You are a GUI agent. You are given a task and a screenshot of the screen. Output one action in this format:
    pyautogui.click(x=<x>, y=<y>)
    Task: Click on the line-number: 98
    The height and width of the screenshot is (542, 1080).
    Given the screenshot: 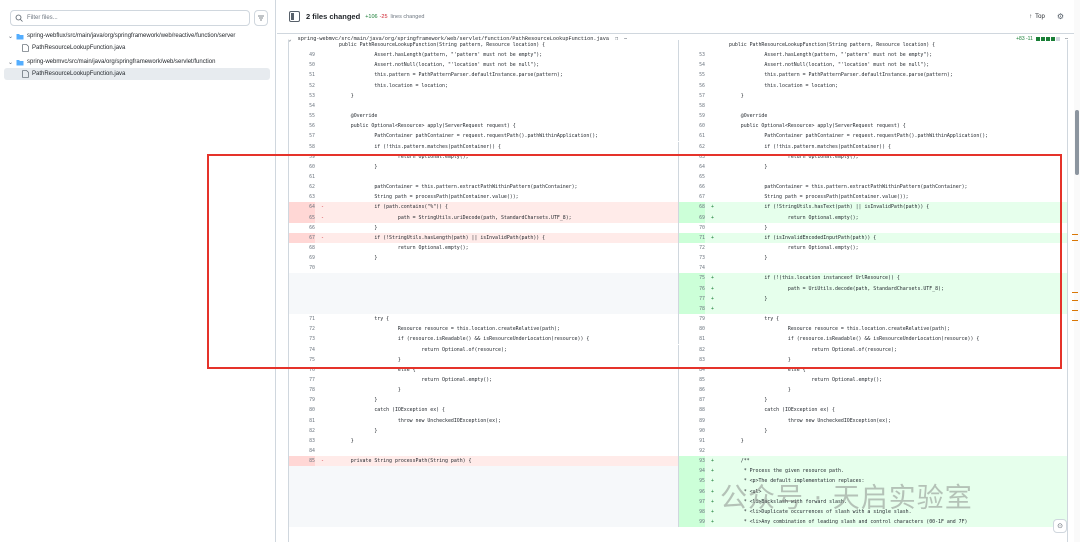 What is the action you would take?
    pyautogui.click(x=692, y=512)
    